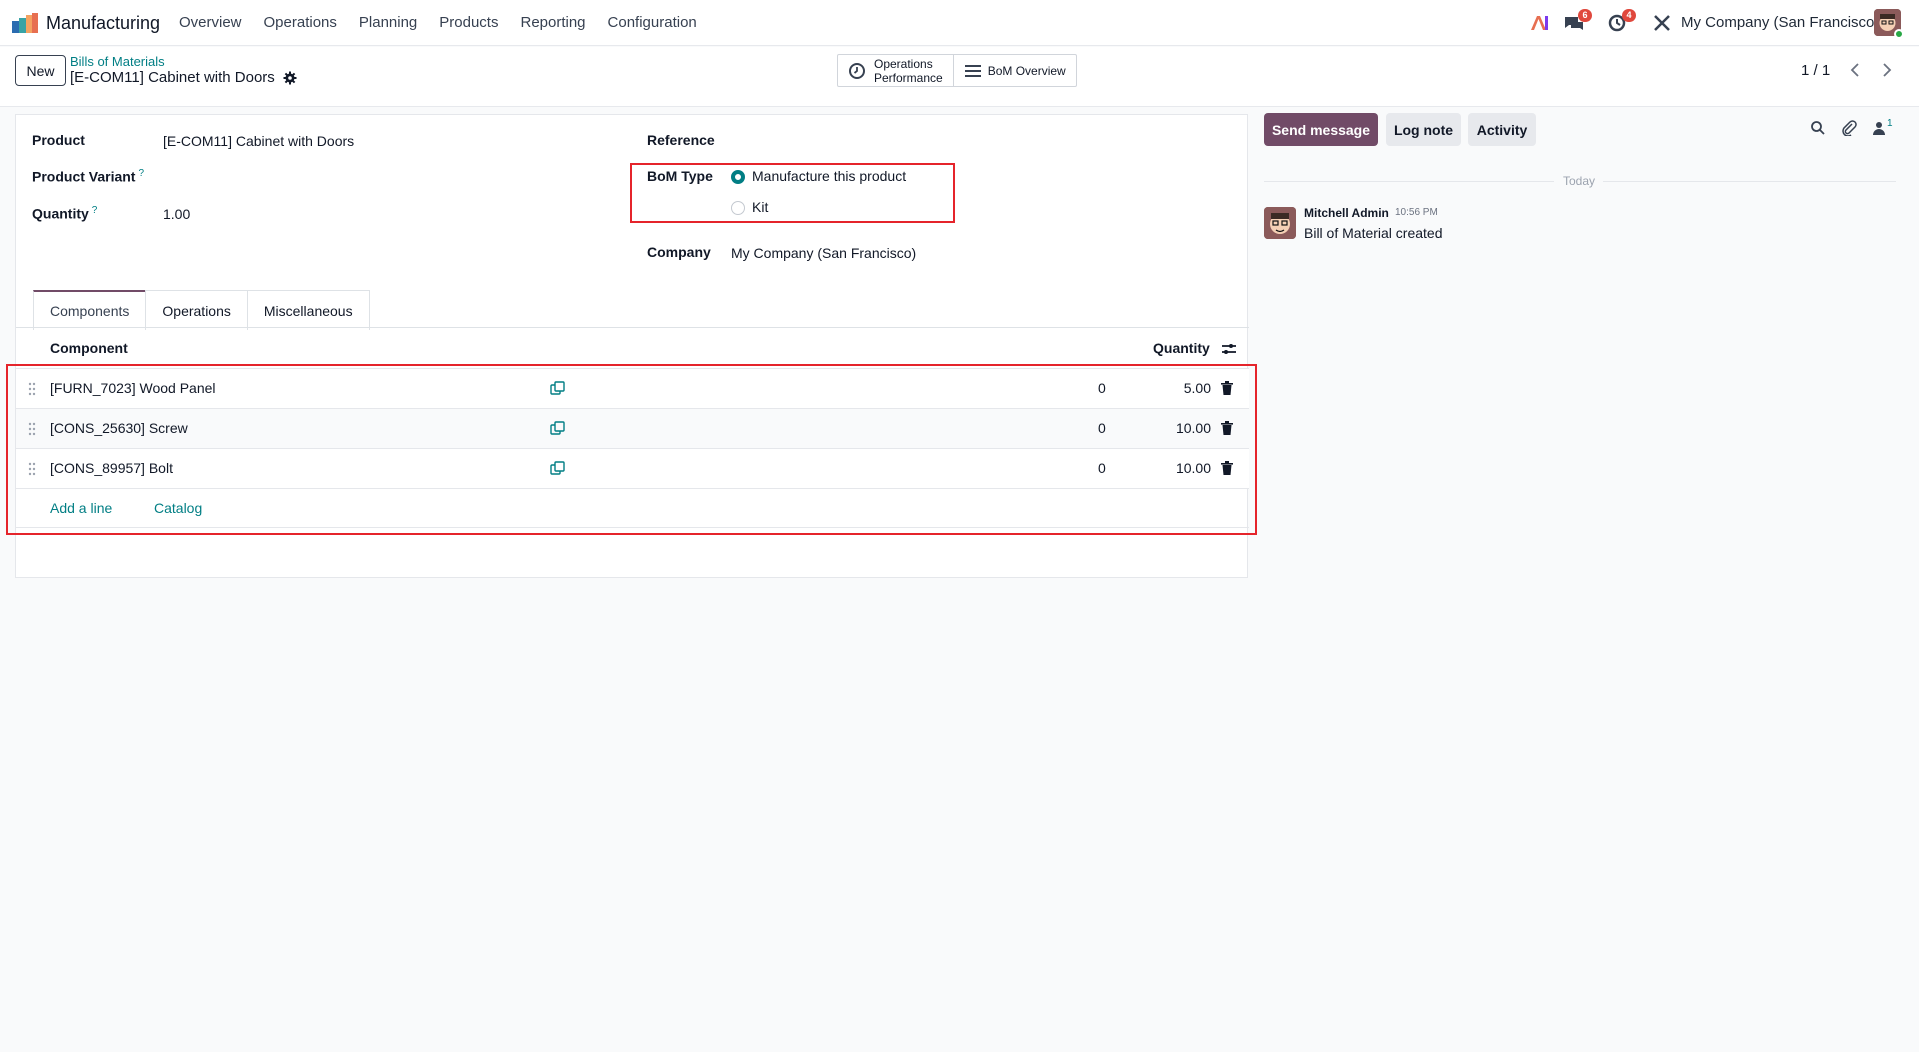  What do you see at coordinates (141, 173) in the screenshot?
I see `variant-help-icon: ?` at bounding box center [141, 173].